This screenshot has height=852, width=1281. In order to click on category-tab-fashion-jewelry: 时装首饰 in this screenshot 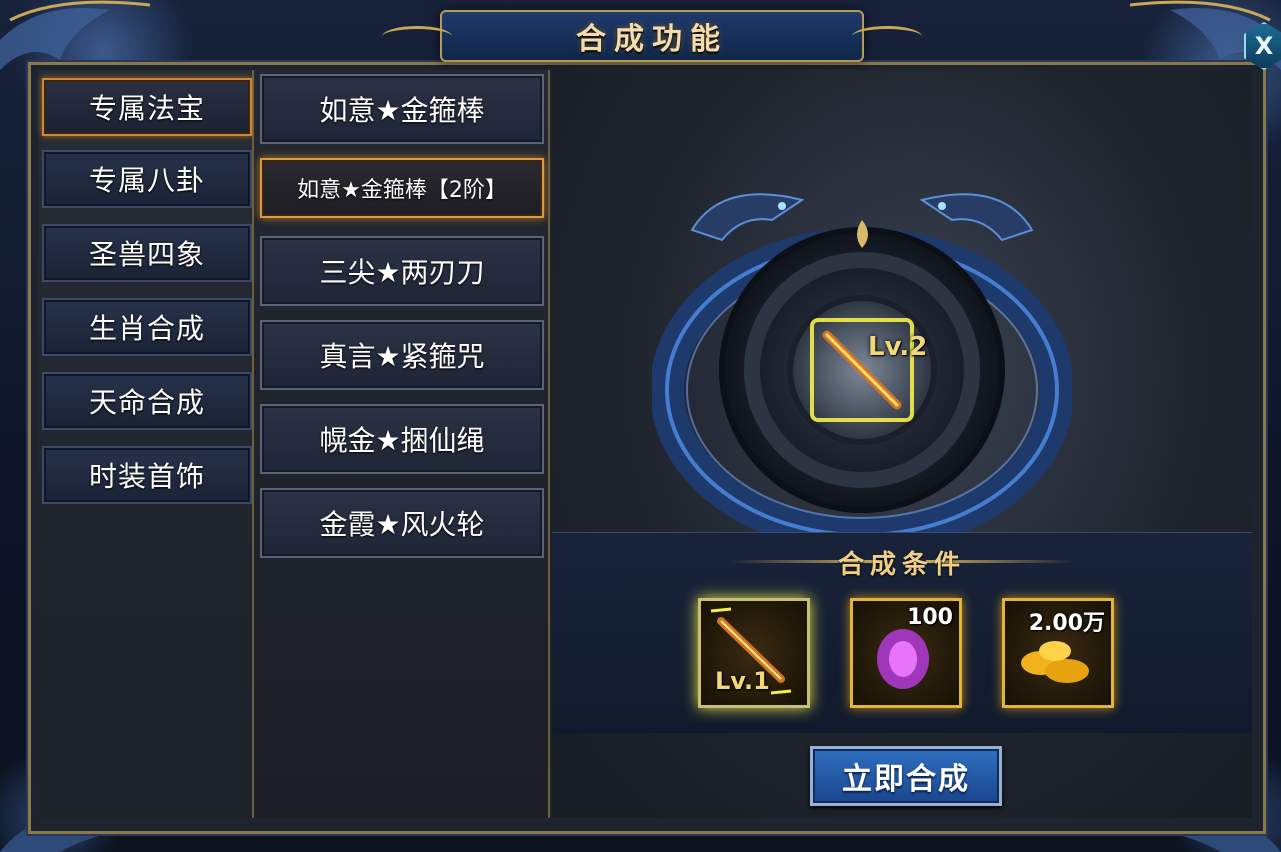, I will do `click(147, 475)`.